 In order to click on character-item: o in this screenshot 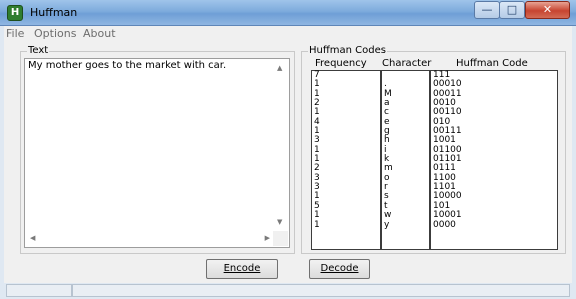, I will do `click(405, 178)`.